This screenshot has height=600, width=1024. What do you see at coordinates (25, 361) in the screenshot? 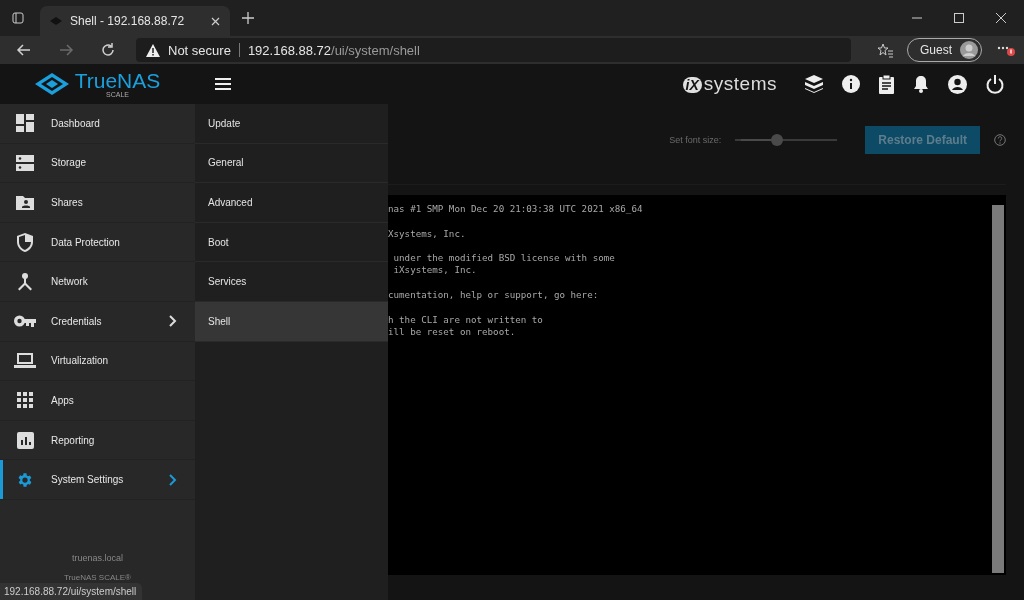
I see `laptop-icon` at bounding box center [25, 361].